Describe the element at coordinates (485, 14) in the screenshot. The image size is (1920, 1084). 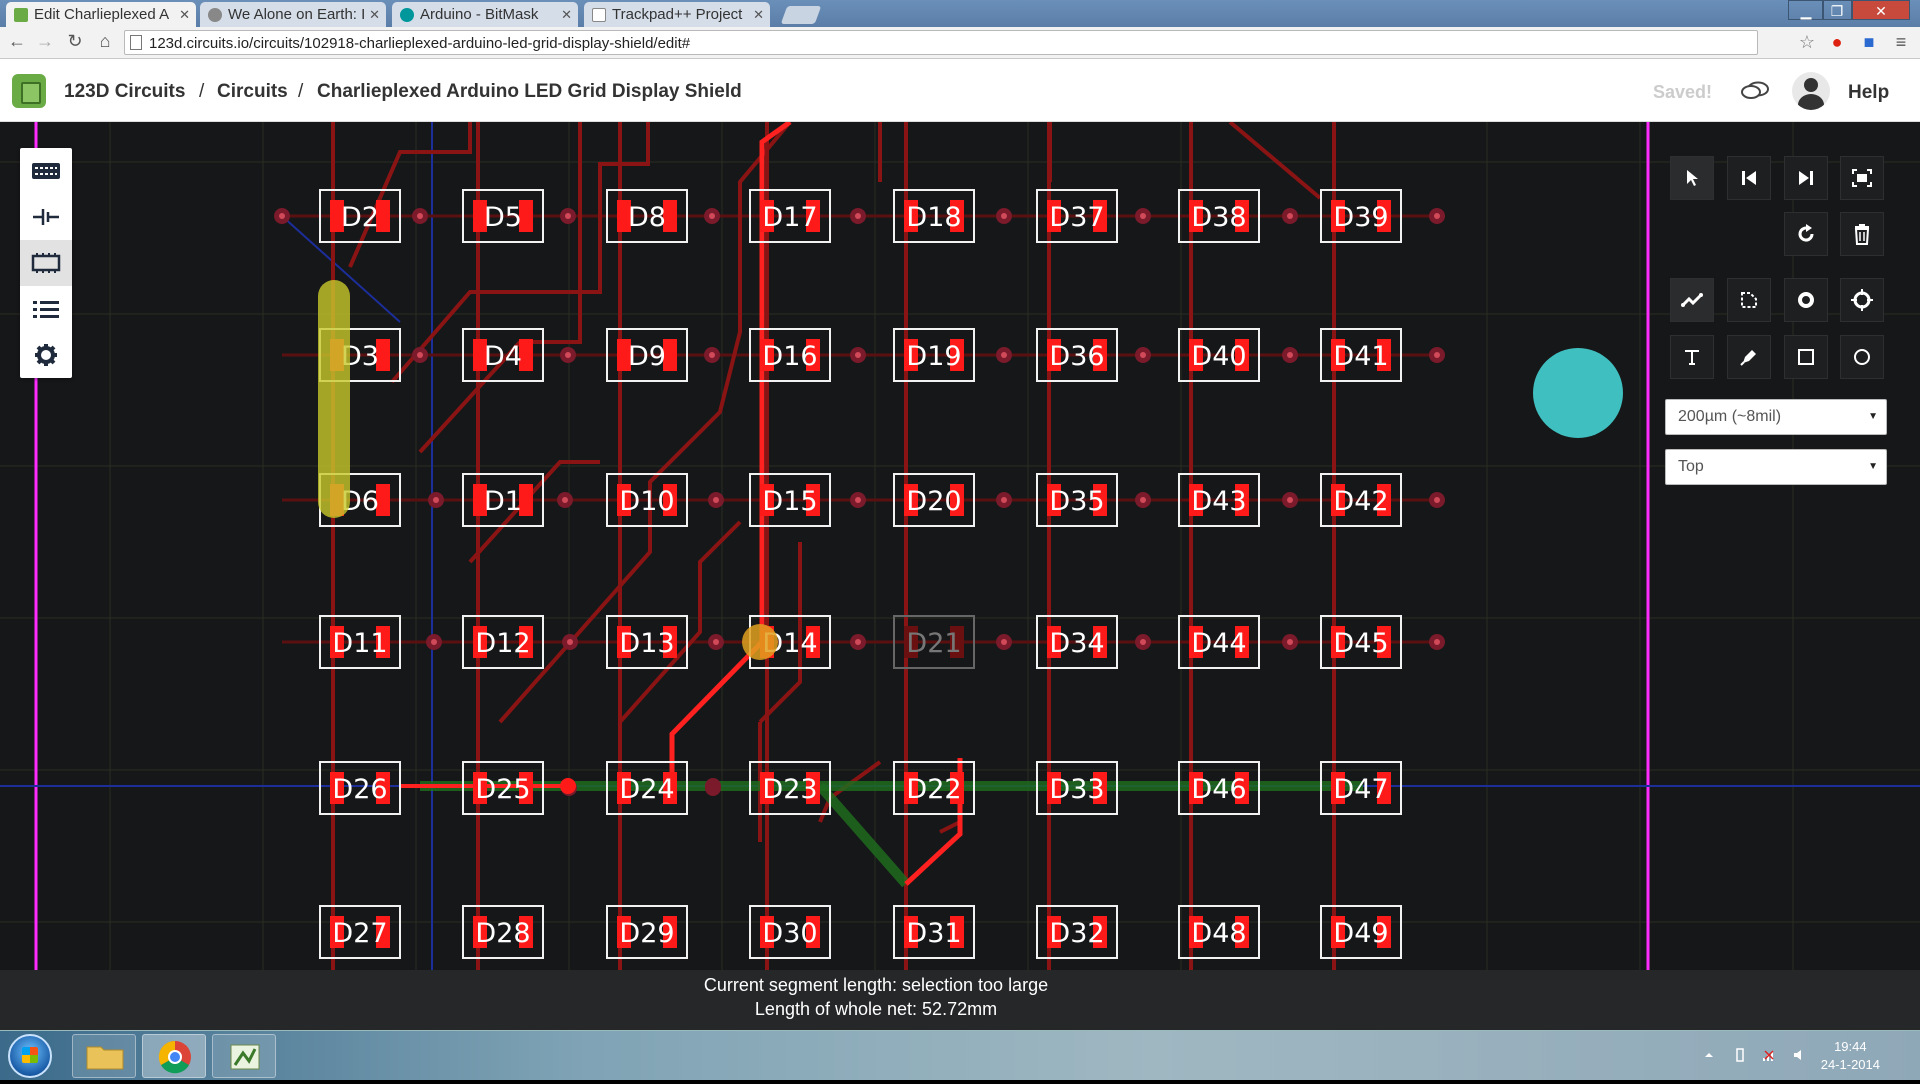
I see `browser-tab: Arduino - BitMask ✕` at that location.